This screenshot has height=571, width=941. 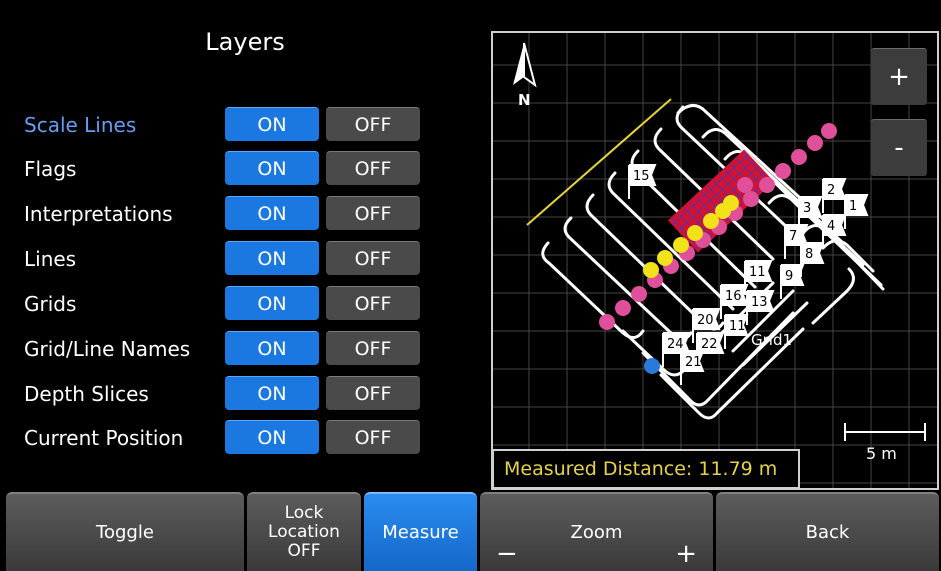 What do you see at coordinates (507, 554) in the screenshot?
I see `zoom-minus-icon: −` at bounding box center [507, 554].